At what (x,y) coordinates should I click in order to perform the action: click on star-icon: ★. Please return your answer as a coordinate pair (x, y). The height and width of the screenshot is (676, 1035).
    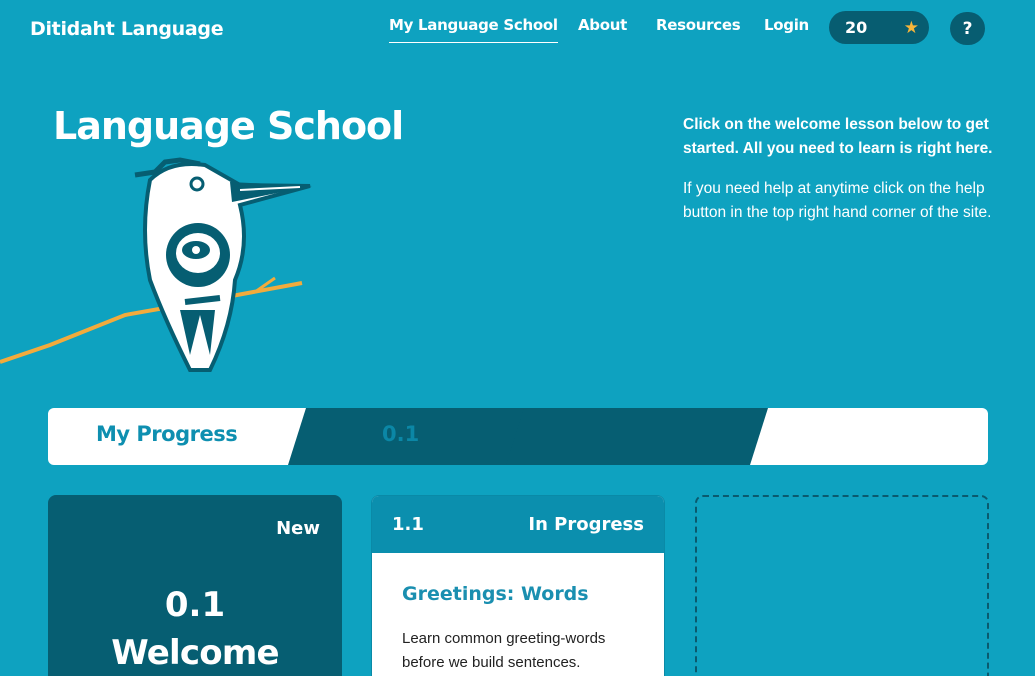
    Looking at the image, I should click on (911, 27).